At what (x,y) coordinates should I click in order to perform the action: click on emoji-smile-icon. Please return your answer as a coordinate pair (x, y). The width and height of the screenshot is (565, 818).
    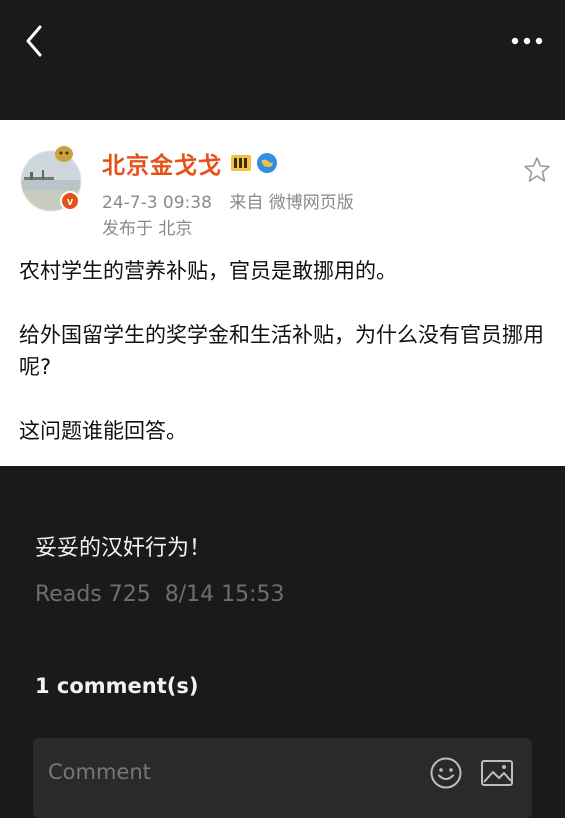
    Looking at the image, I should click on (446, 773).